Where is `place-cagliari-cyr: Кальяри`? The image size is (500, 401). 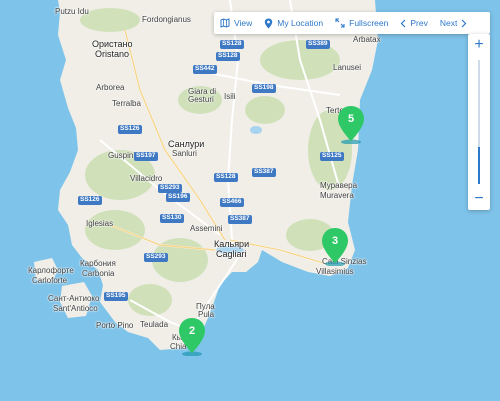 place-cagliari-cyr: Кальяри is located at coordinates (232, 244).